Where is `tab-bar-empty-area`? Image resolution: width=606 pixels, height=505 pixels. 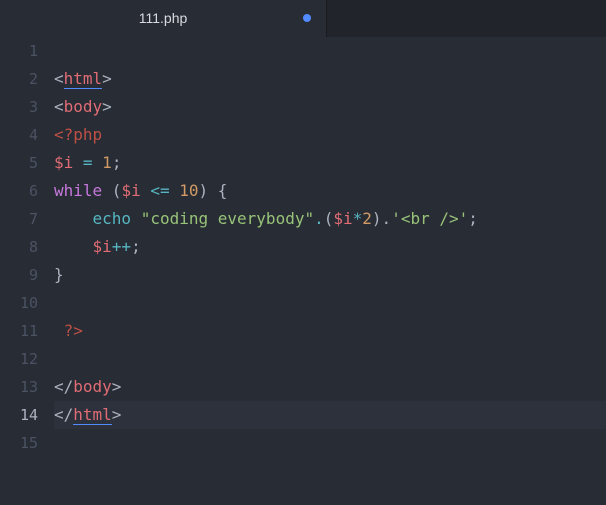 tab-bar-empty-area is located at coordinates (466, 18).